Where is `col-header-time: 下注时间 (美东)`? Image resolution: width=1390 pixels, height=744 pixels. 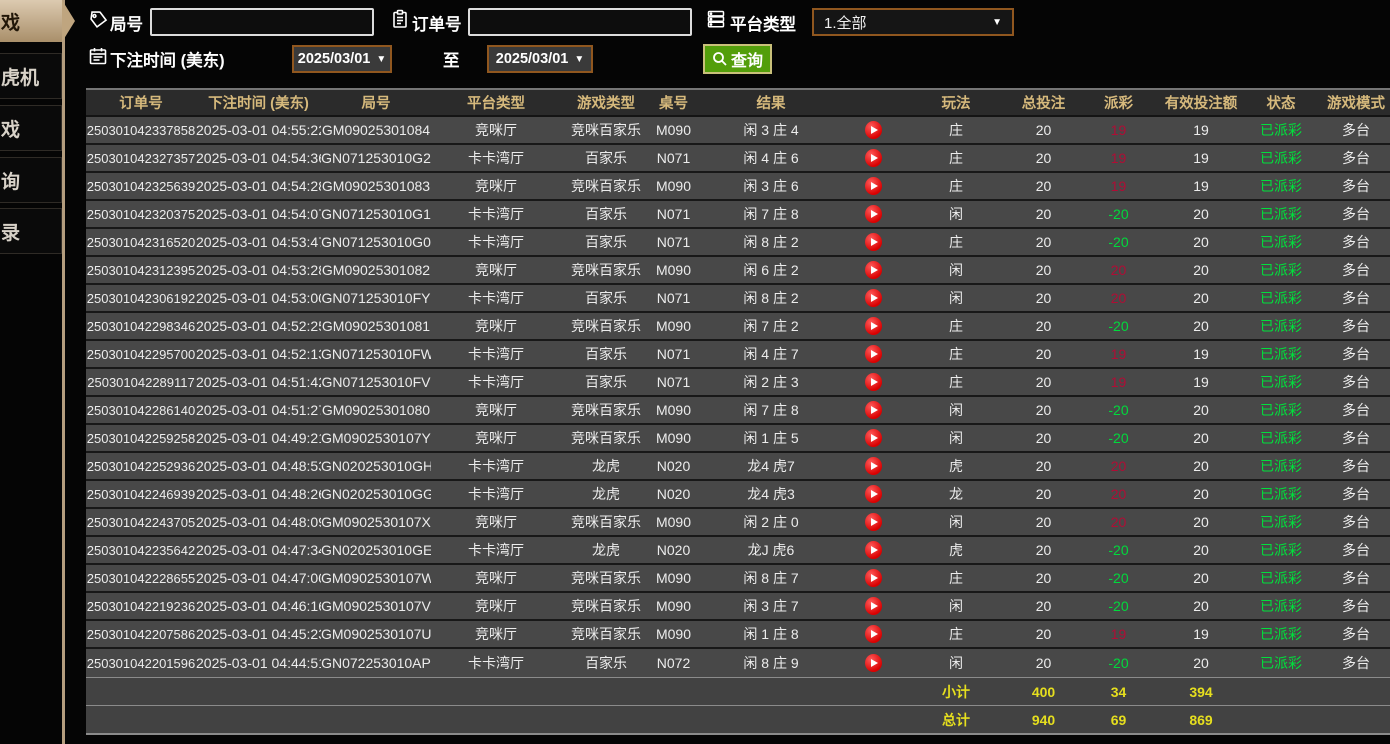 col-header-time: 下注时间 (美东) is located at coordinates (258, 104).